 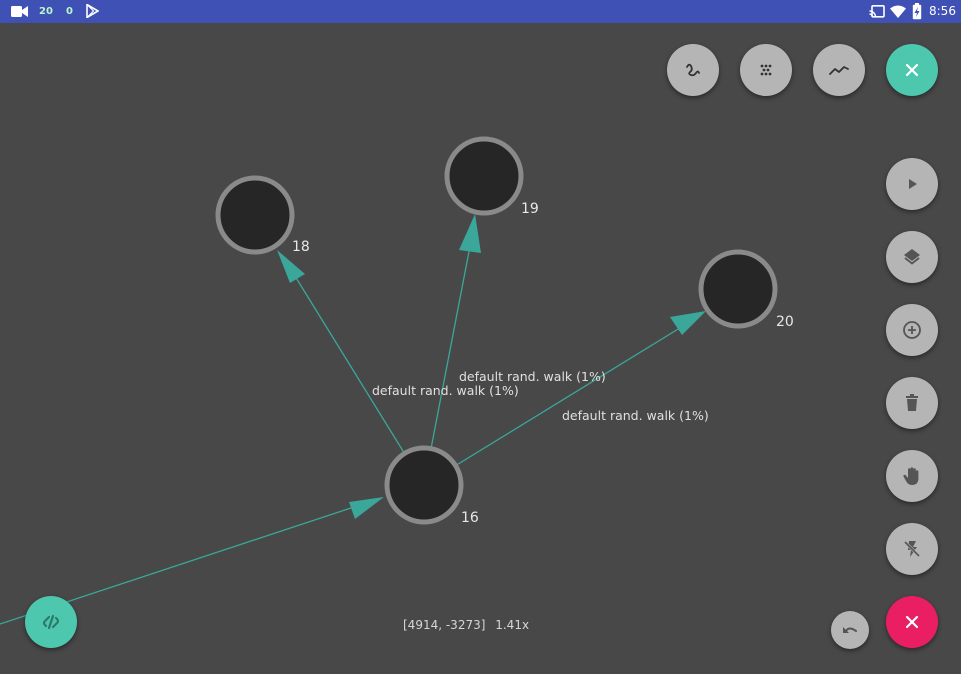 I want to click on edge-label-16-19: default rand. walk (1%), so click(x=532, y=376).